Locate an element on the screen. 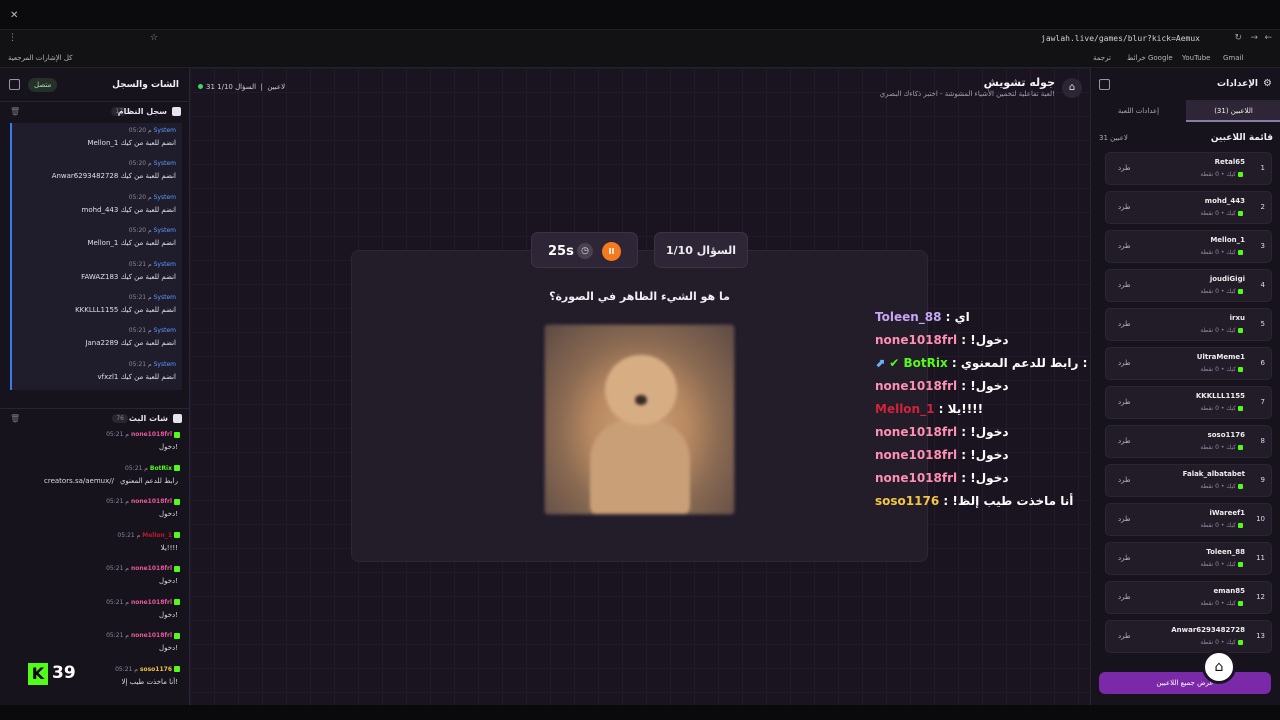 The width and height of the screenshot is (1280, 720). bookmark-maps: خرائط Google is located at coordinates (1150, 58).